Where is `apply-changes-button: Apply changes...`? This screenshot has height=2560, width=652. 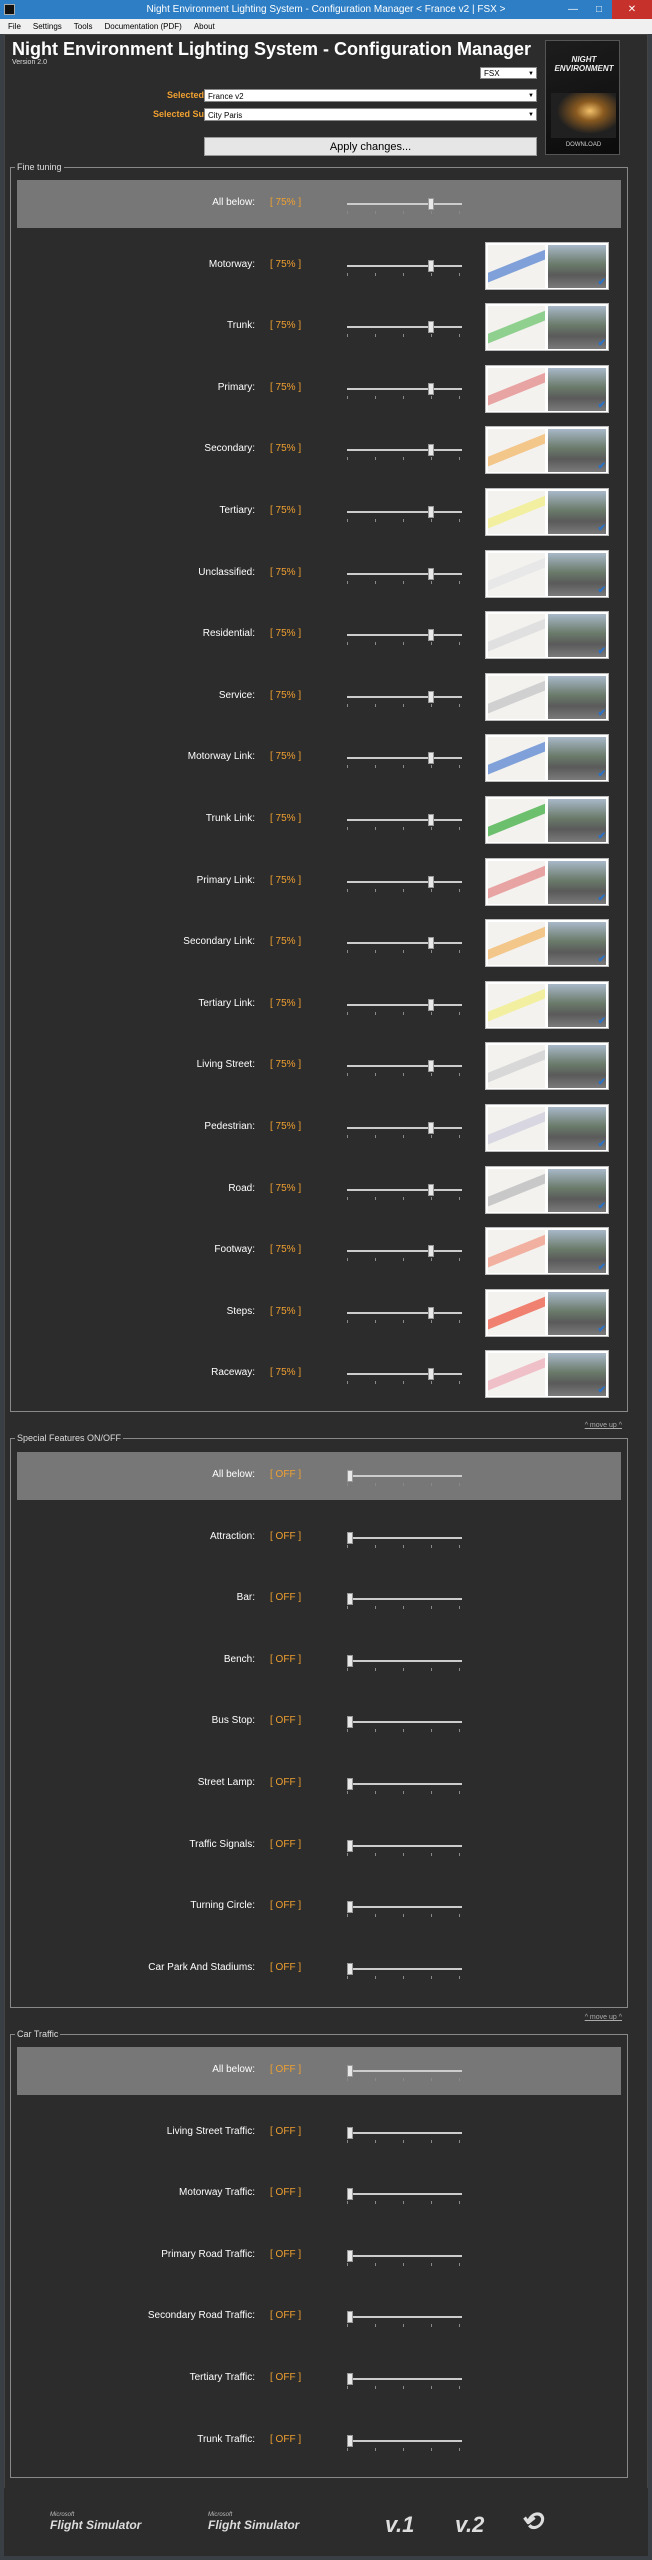
apply-changes-button: Apply changes... is located at coordinates (370, 146).